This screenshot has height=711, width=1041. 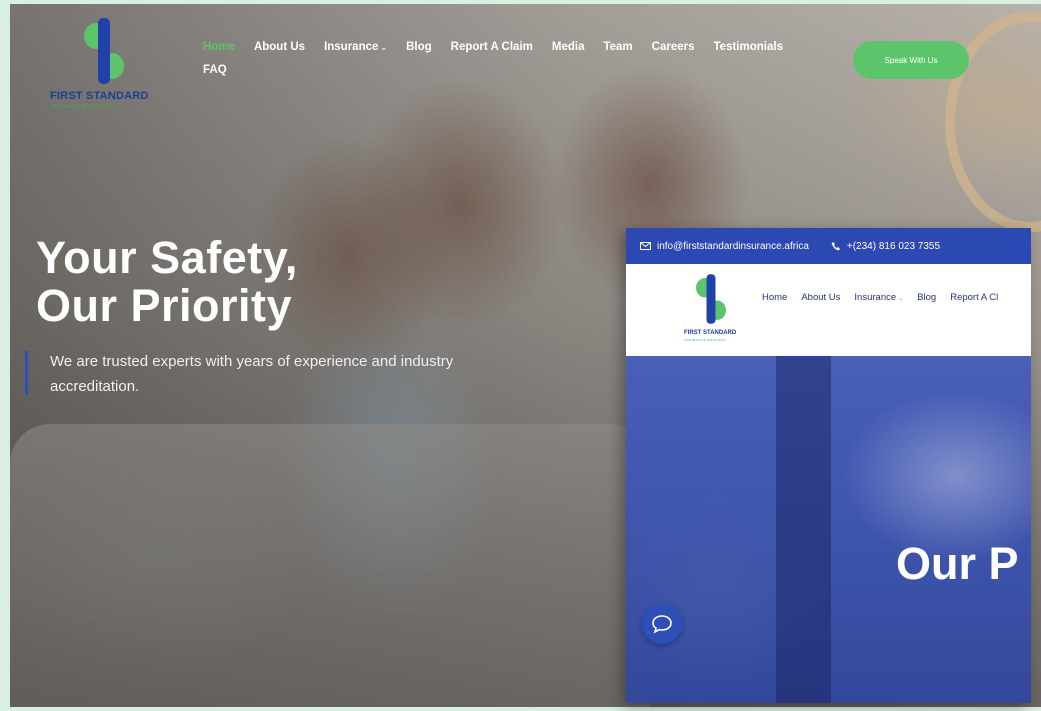 I want to click on chat-button, so click(x=662, y=624).